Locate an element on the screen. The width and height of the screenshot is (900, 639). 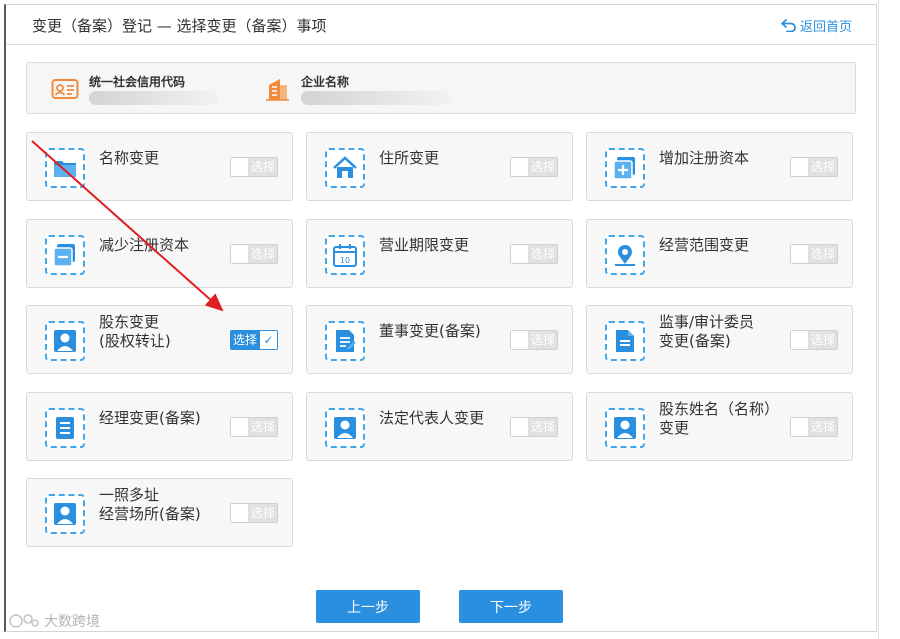
svg-text: 10 is located at coordinates (345, 260).